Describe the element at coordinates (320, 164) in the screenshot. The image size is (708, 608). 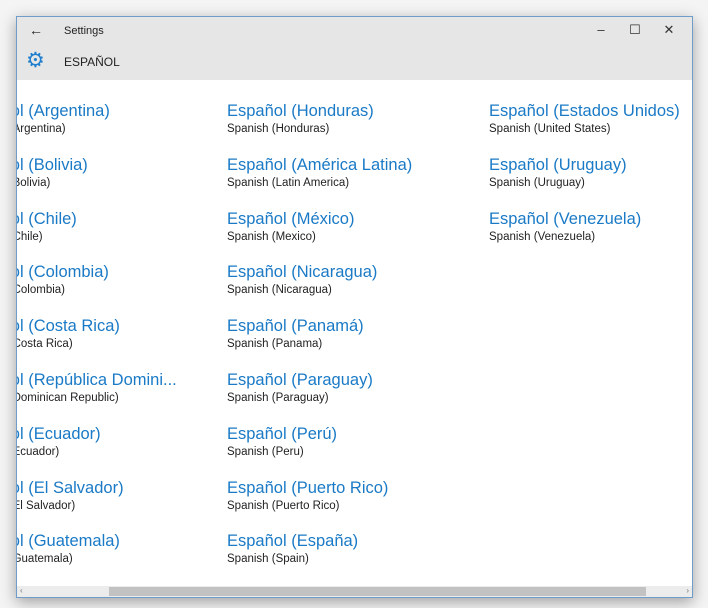
I see `language-name: Español (América Latina)` at that location.